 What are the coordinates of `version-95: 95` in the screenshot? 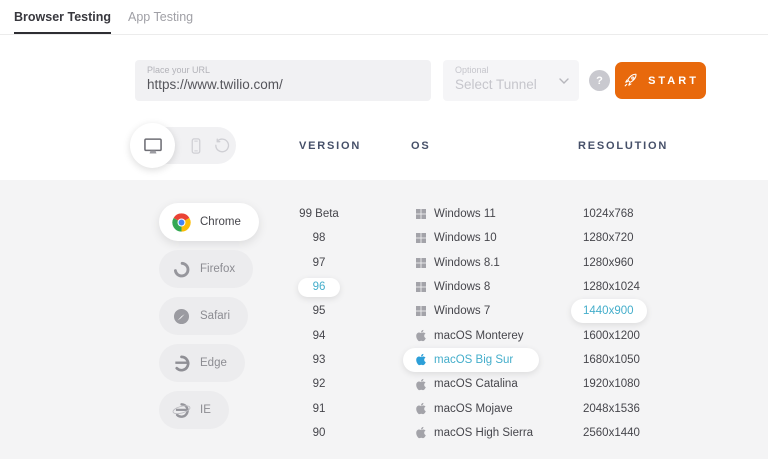 It's located at (319, 311).